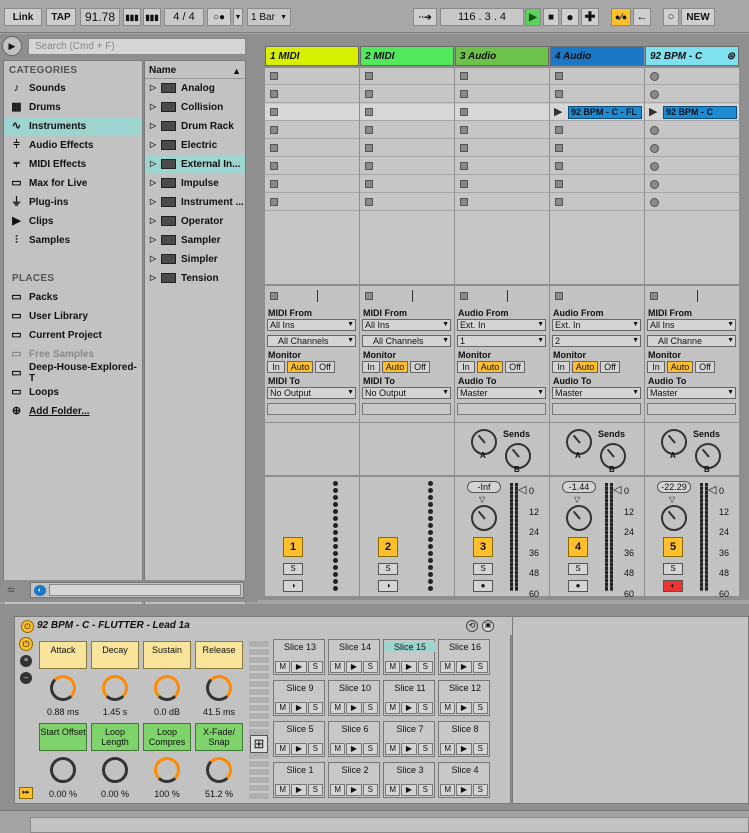  What do you see at coordinates (269, 17) in the screenshot?
I see `quantize-select: 1 Bar ▼` at bounding box center [269, 17].